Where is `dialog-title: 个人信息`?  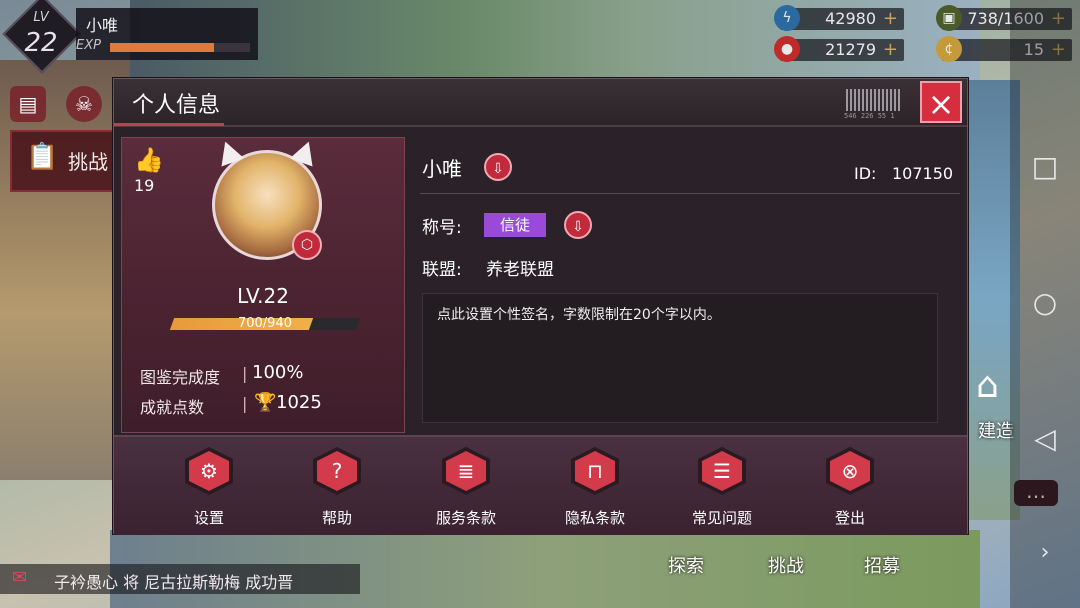
dialog-title: 个人信息 is located at coordinates (176, 105).